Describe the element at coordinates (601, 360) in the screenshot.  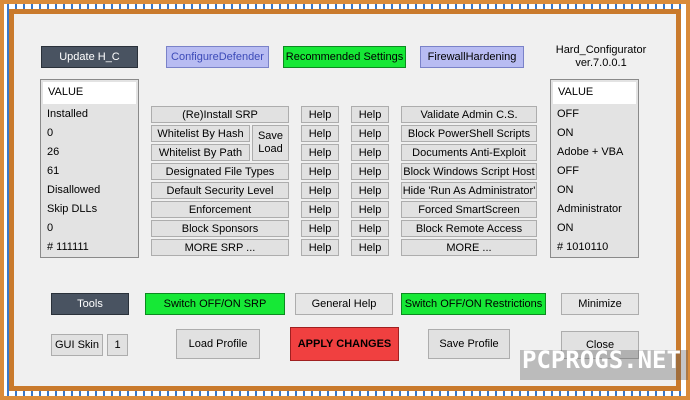
I see `watermark-text: PCPROGS.NET` at that location.